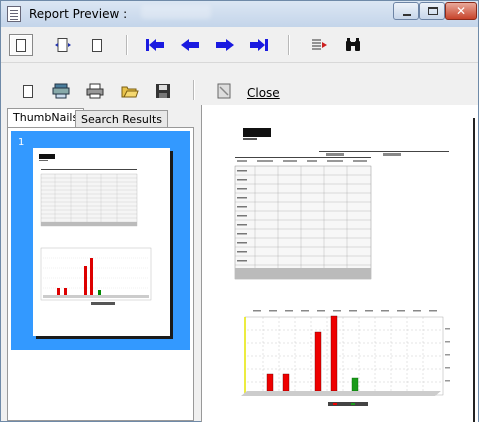 The width and height of the screenshot is (479, 422). I want to click on find-button, so click(353, 45).